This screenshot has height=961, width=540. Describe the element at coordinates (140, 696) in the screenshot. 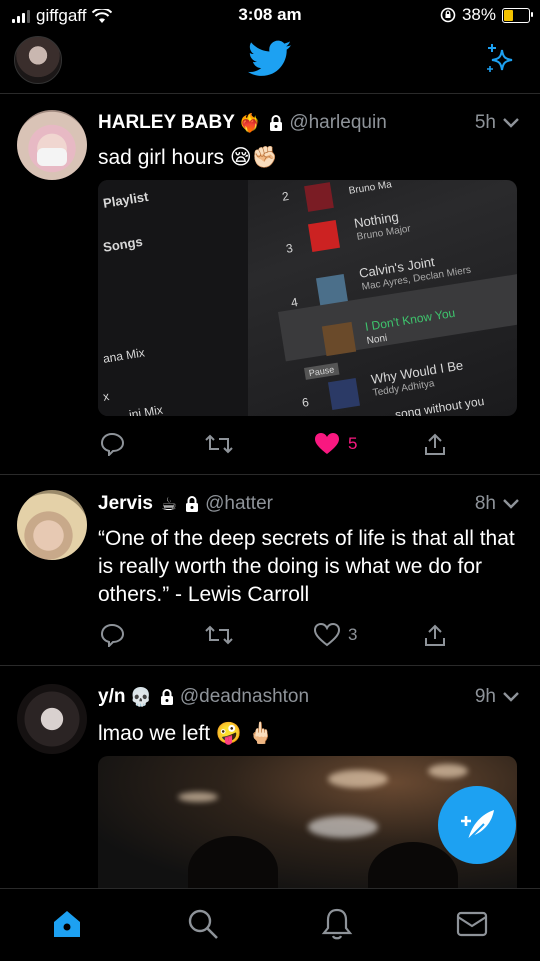

I see `name-emoji: 💀` at that location.